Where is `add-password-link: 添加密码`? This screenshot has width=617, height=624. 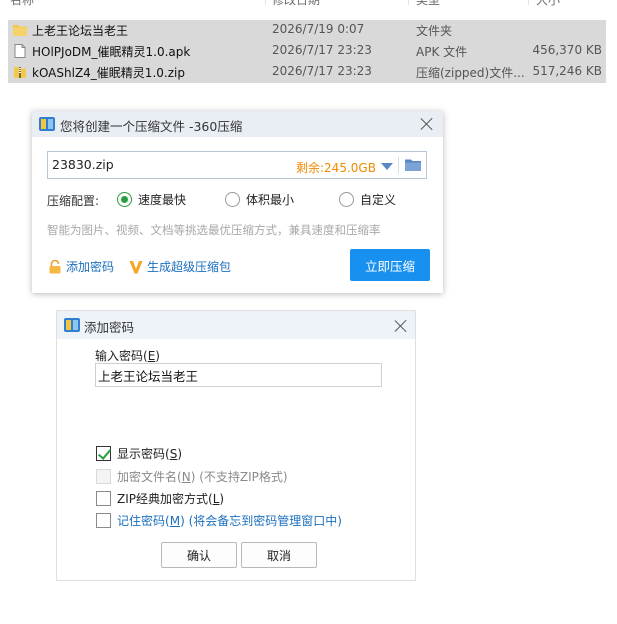 add-password-link: 添加密码 is located at coordinates (81, 266).